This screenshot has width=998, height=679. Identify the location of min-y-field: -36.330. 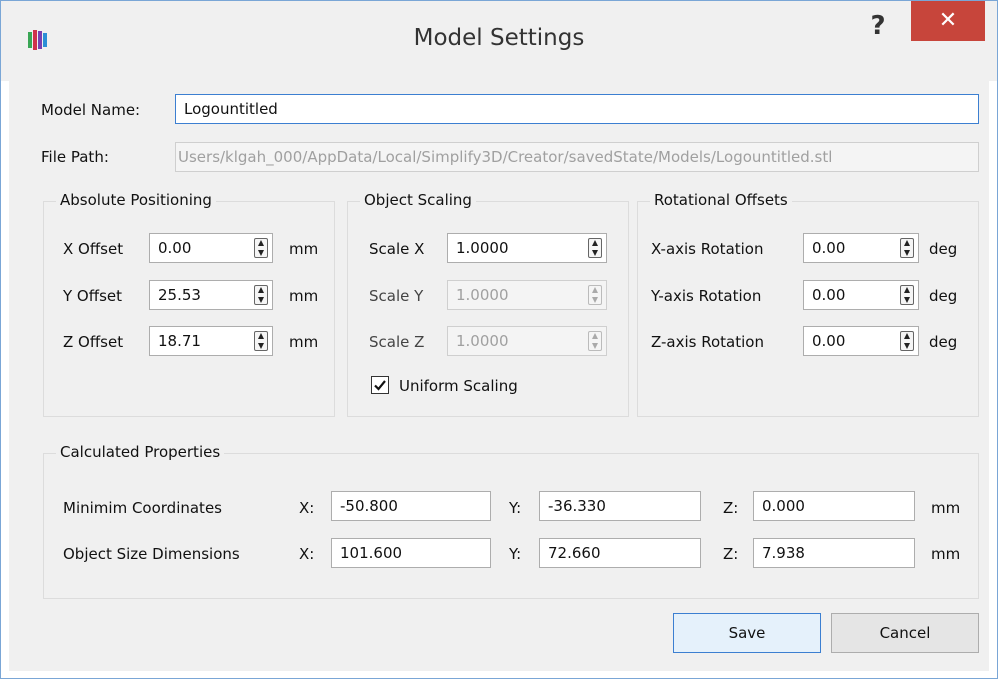
(620, 506).